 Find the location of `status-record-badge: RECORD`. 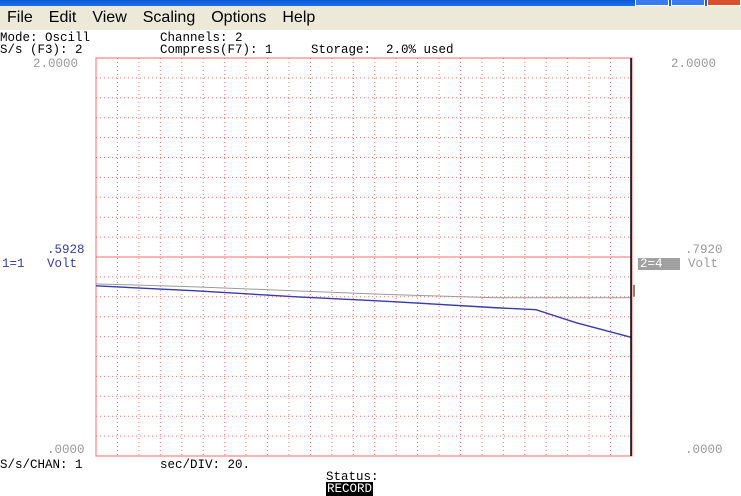

status-record-badge: RECORD is located at coordinates (350, 489).